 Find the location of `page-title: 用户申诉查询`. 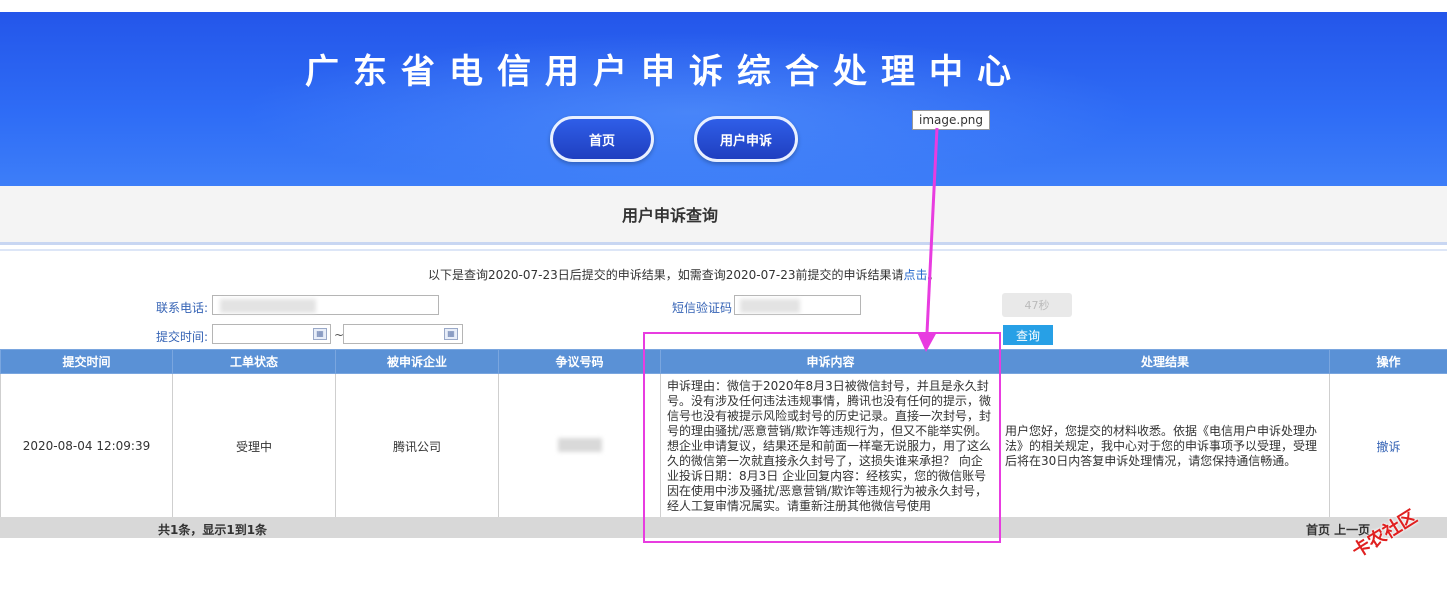

page-title: 用户申诉查询 is located at coordinates (669, 215).